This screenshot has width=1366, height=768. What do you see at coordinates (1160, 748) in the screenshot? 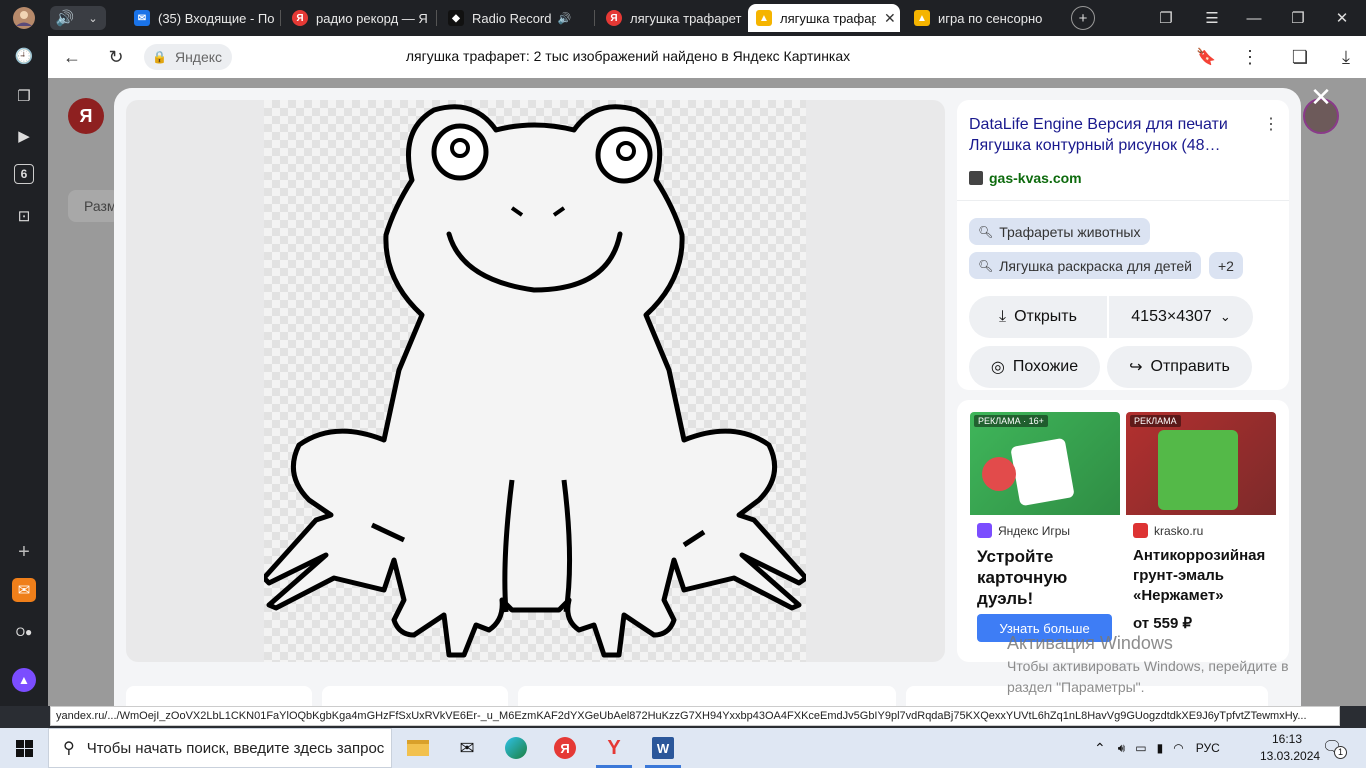
I see `battery-icon: ▮` at bounding box center [1160, 748].